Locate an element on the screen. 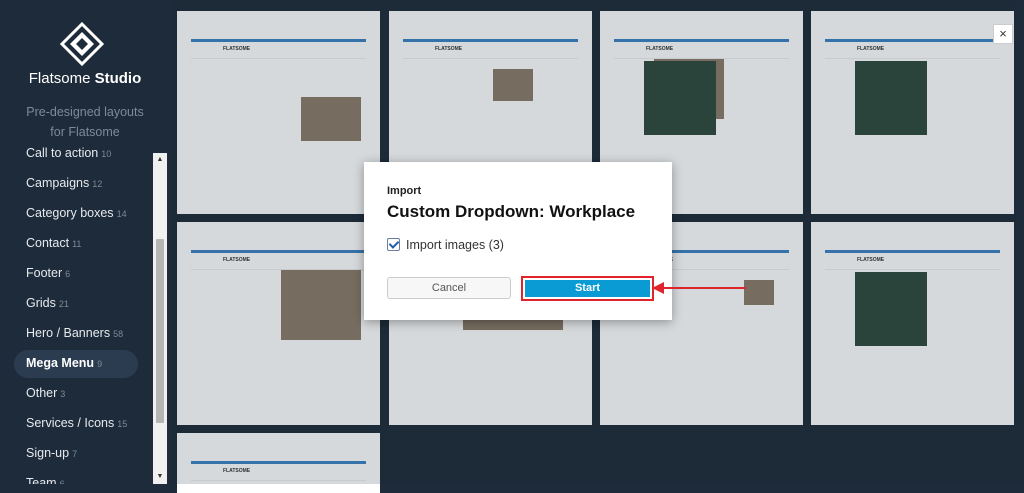  category-name: Category boxes is located at coordinates (70, 213).